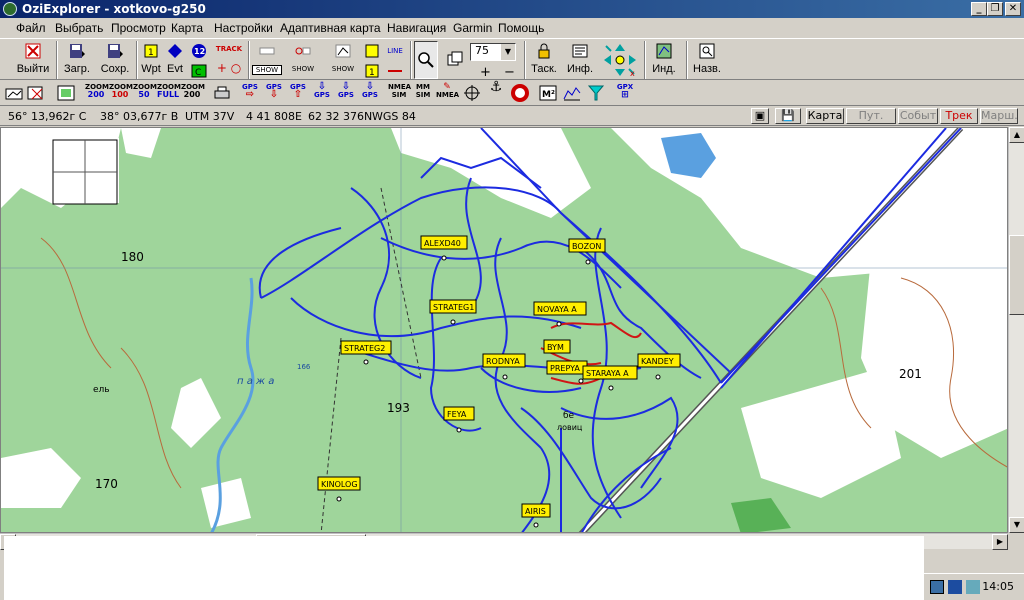 The height and width of the screenshot is (600, 1024). What do you see at coordinates (250, 93) in the screenshot?
I see `gps-connect-button: GPS ⇨` at bounding box center [250, 93].